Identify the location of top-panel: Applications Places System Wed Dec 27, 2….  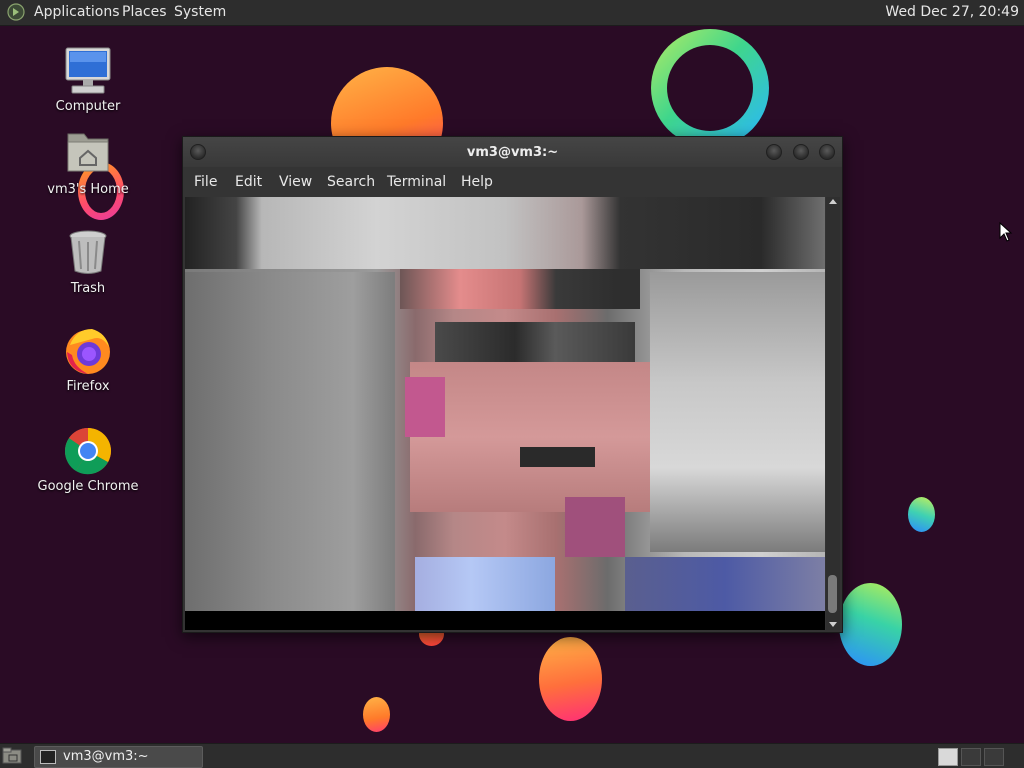
(512, 13).